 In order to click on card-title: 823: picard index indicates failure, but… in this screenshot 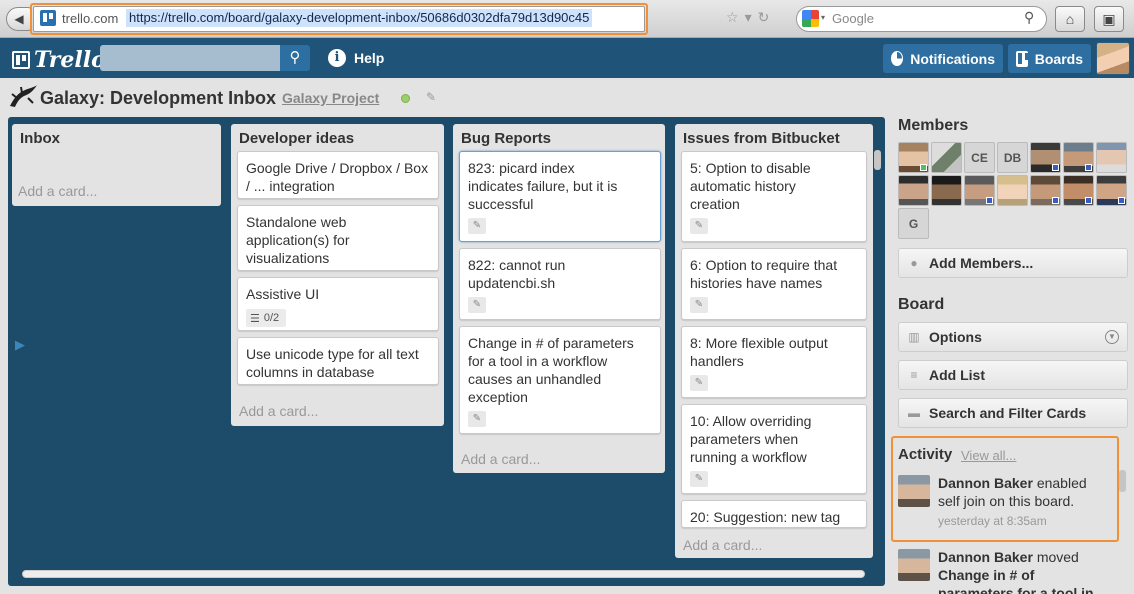, I will do `click(543, 186)`.